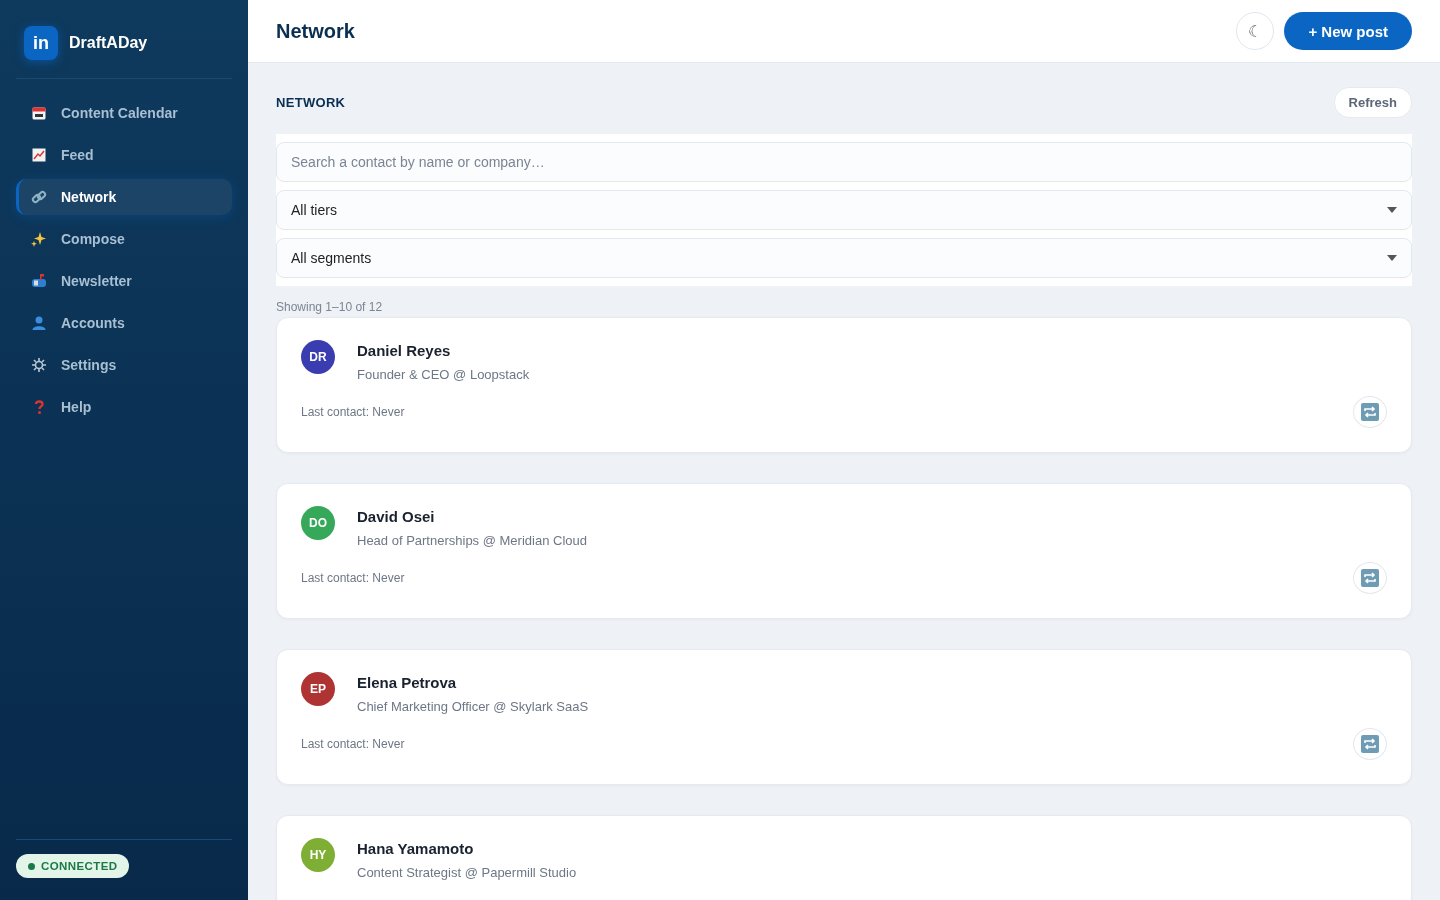 The image size is (1440, 900). I want to click on avatar: DR, so click(318, 357).